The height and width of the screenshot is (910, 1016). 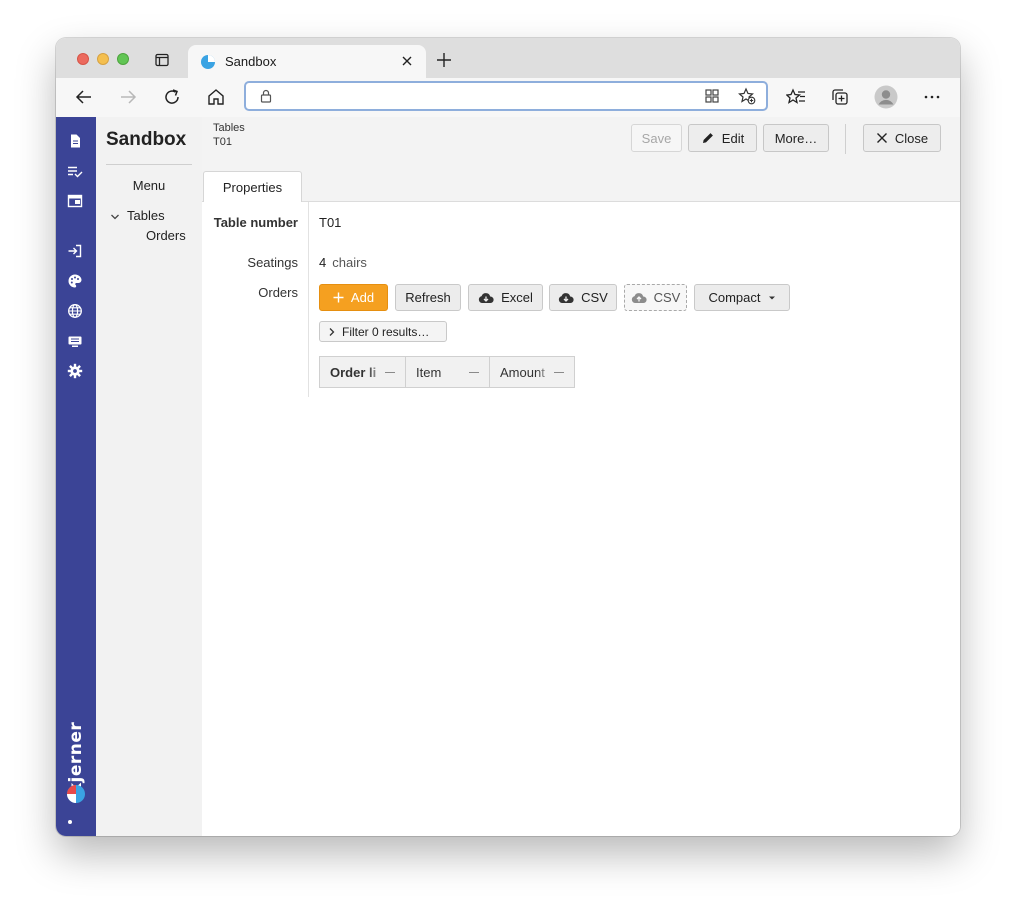 I want to click on sign-in-icon, so click(x=75, y=251).